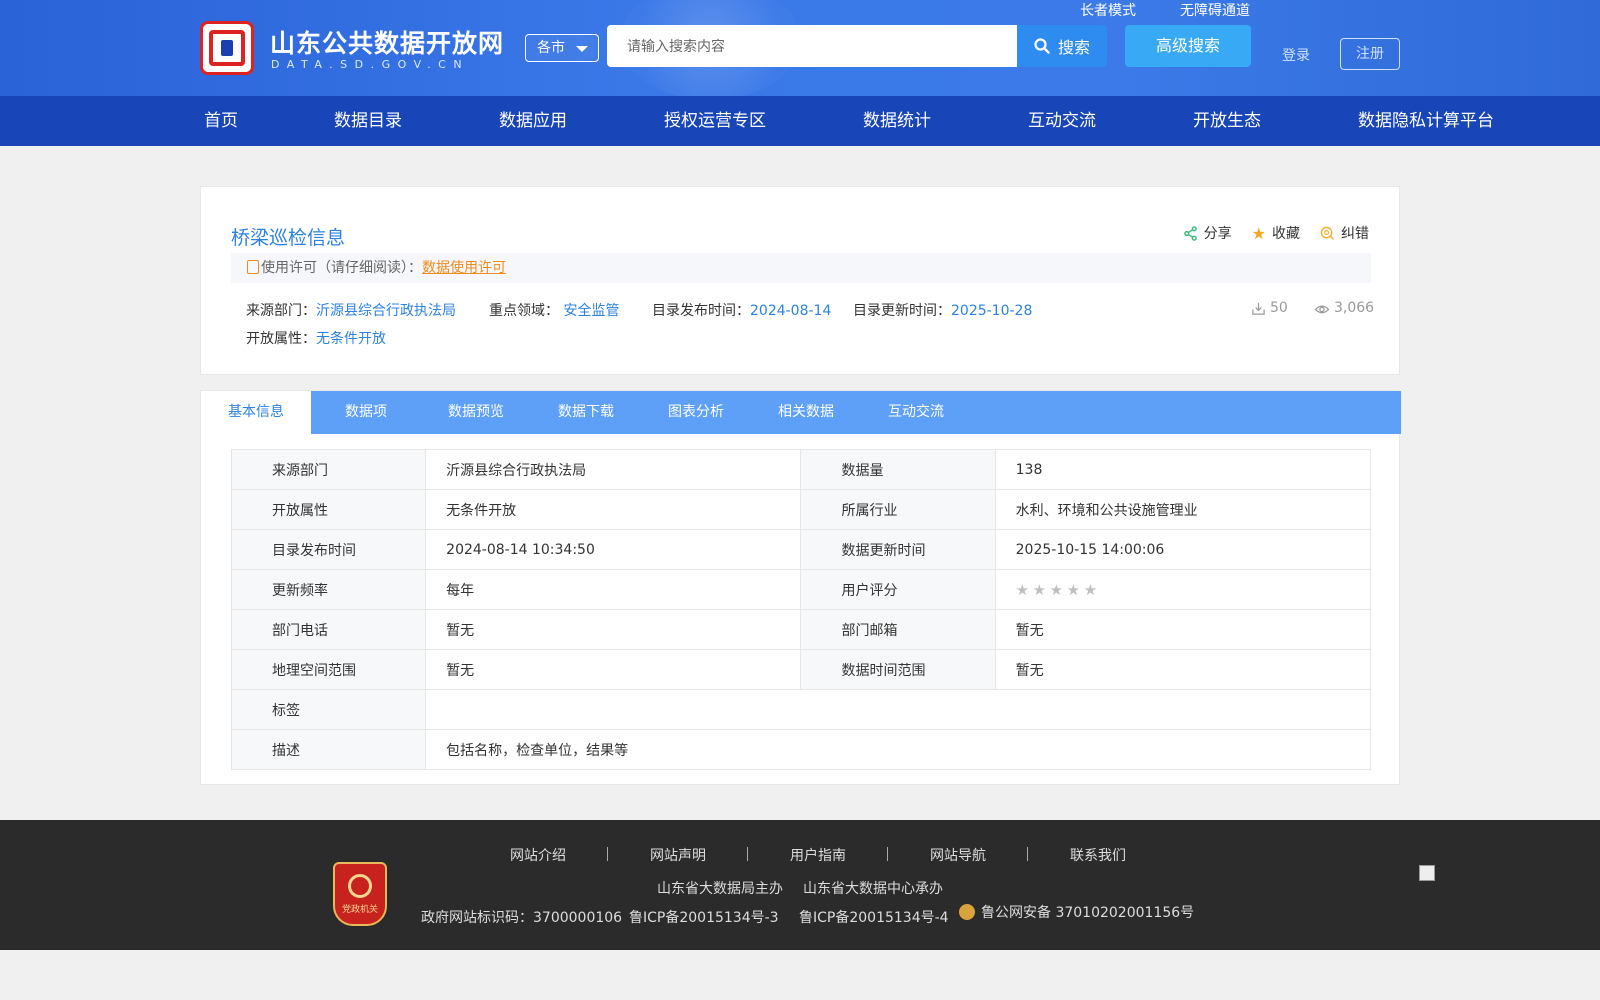 This screenshot has width=1600, height=1000. What do you see at coordinates (1426, 121) in the screenshot?
I see `nav-privacy-computing: 数据隐私计算平台` at bounding box center [1426, 121].